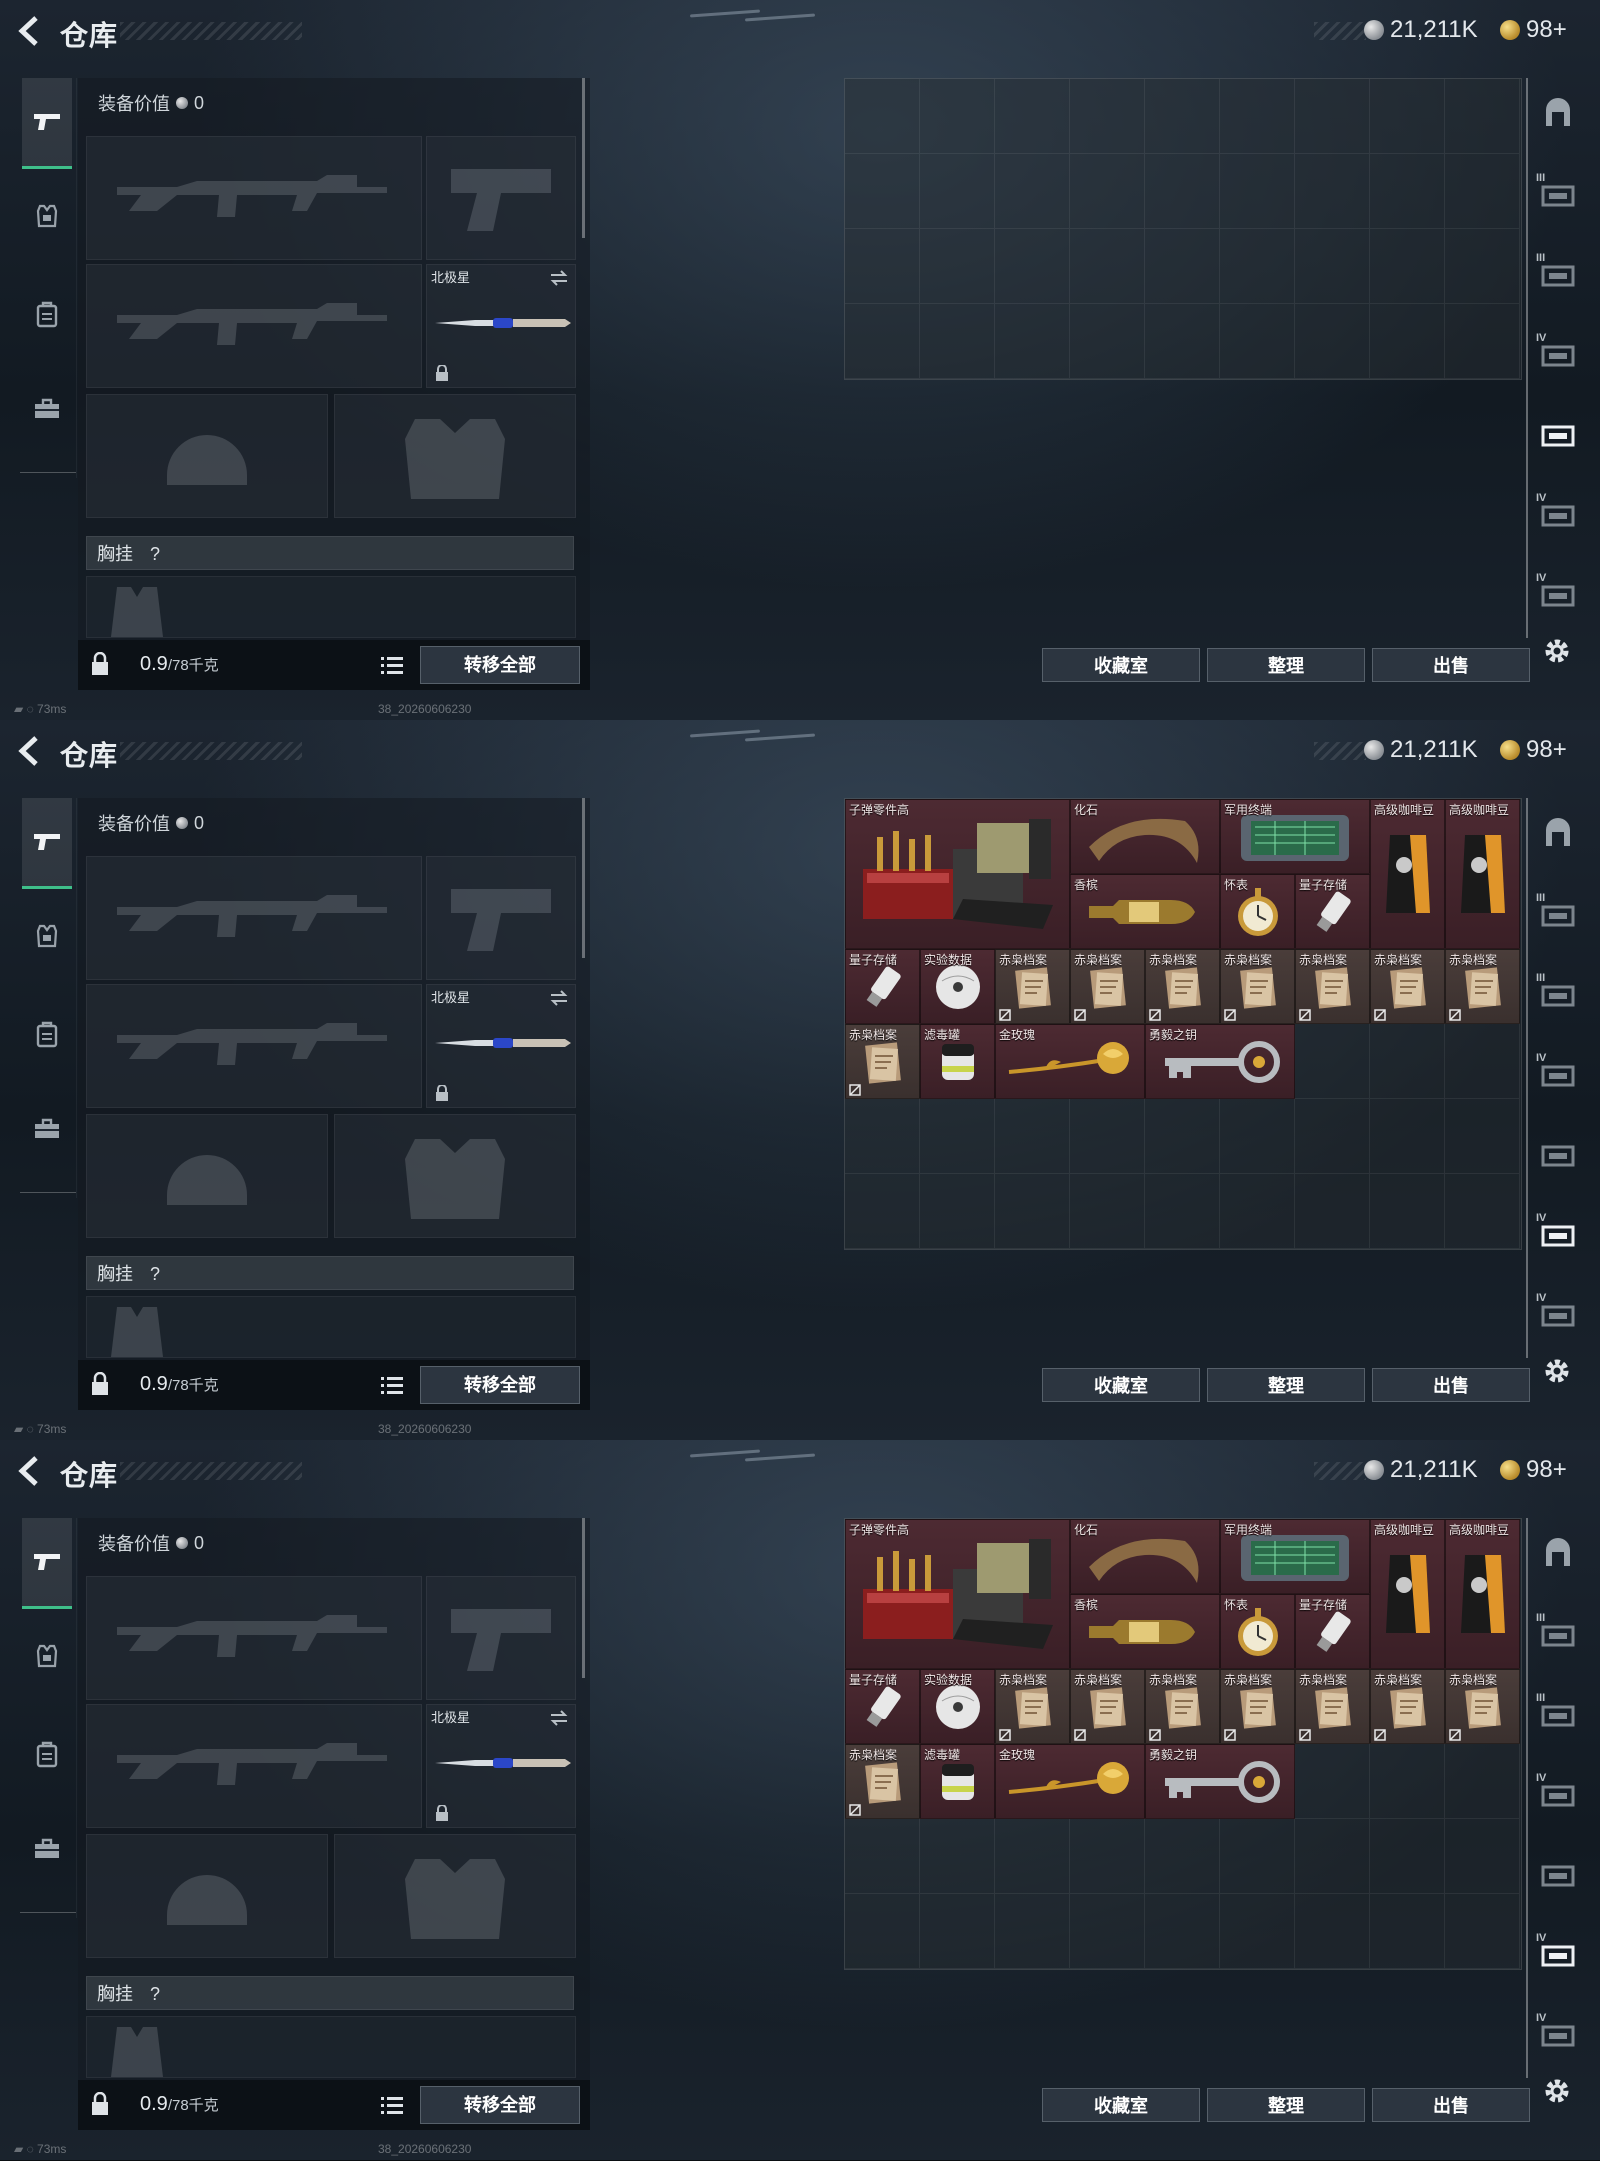 This screenshot has height=2161, width=1600. I want to click on storage-item: 子弹零件高, so click(957, 1594).